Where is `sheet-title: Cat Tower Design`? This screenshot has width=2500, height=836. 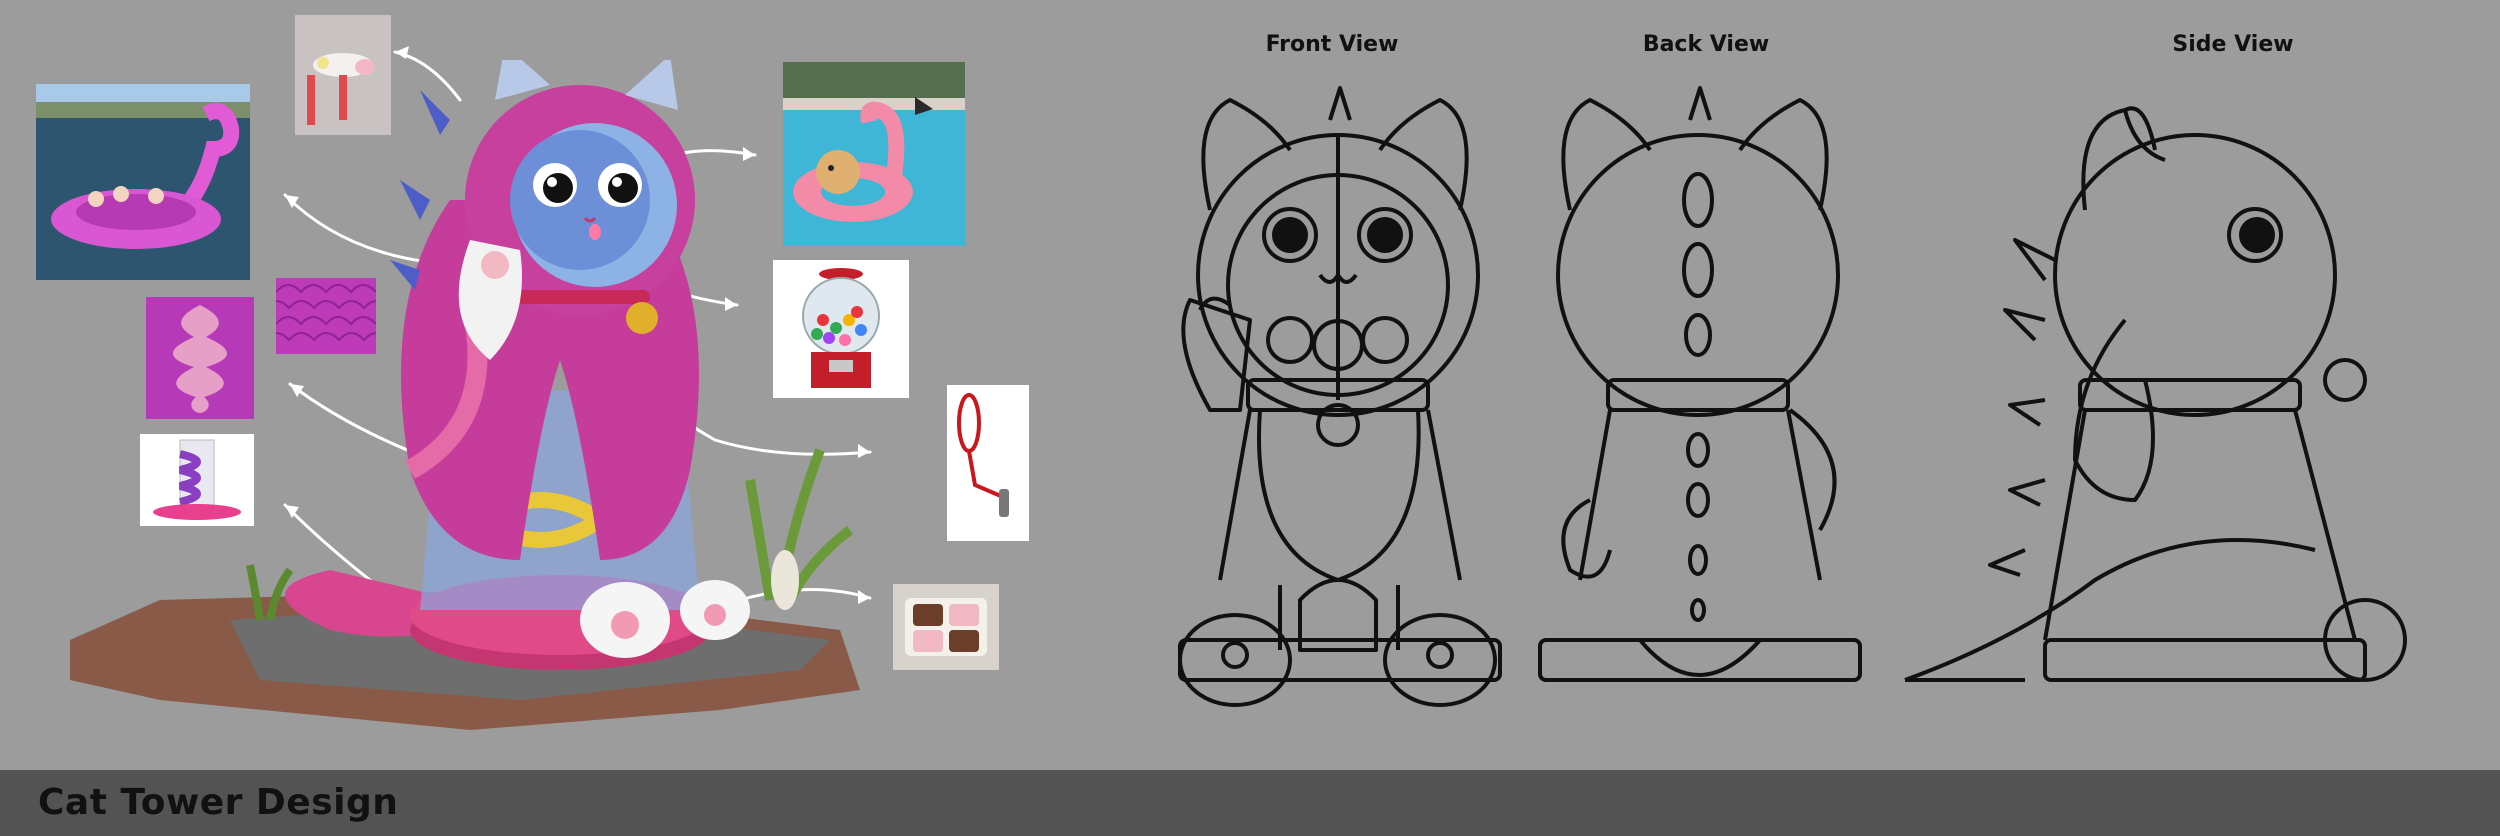
sheet-title: Cat Tower Design is located at coordinates (218, 802).